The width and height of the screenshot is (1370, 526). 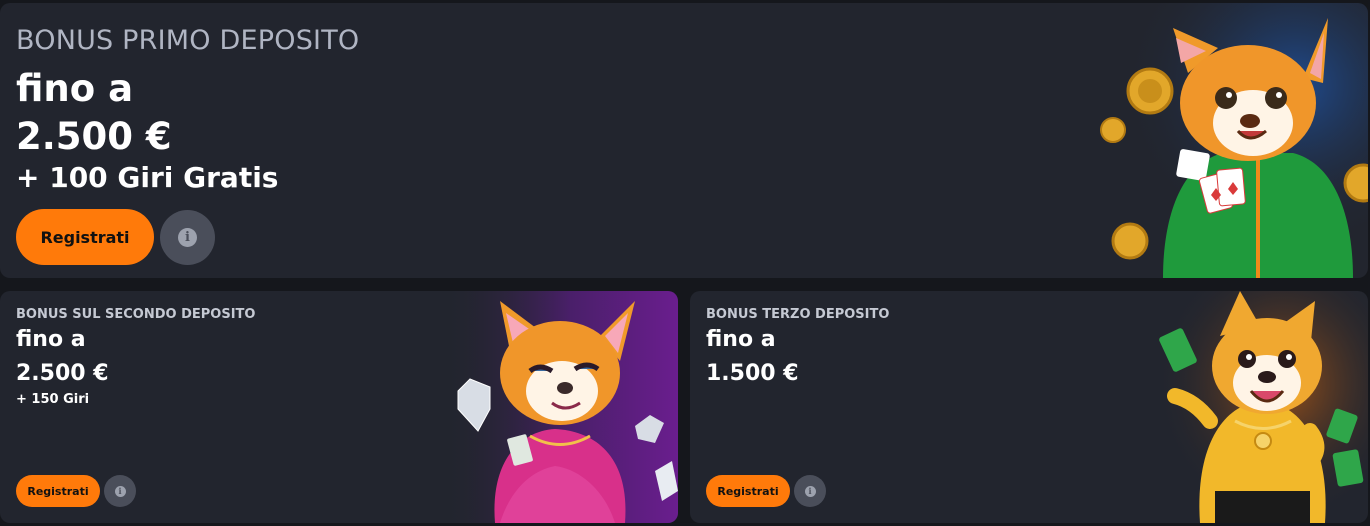 What do you see at coordinates (147, 177) in the screenshot?
I see `first-bonus-spins: + 100 Giri Gratis` at bounding box center [147, 177].